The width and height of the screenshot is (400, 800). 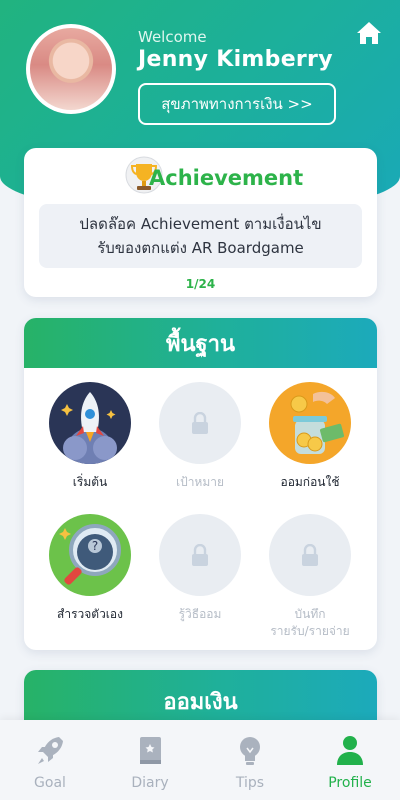 I want to click on tab-diary-label: Diary, so click(x=150, y=783).